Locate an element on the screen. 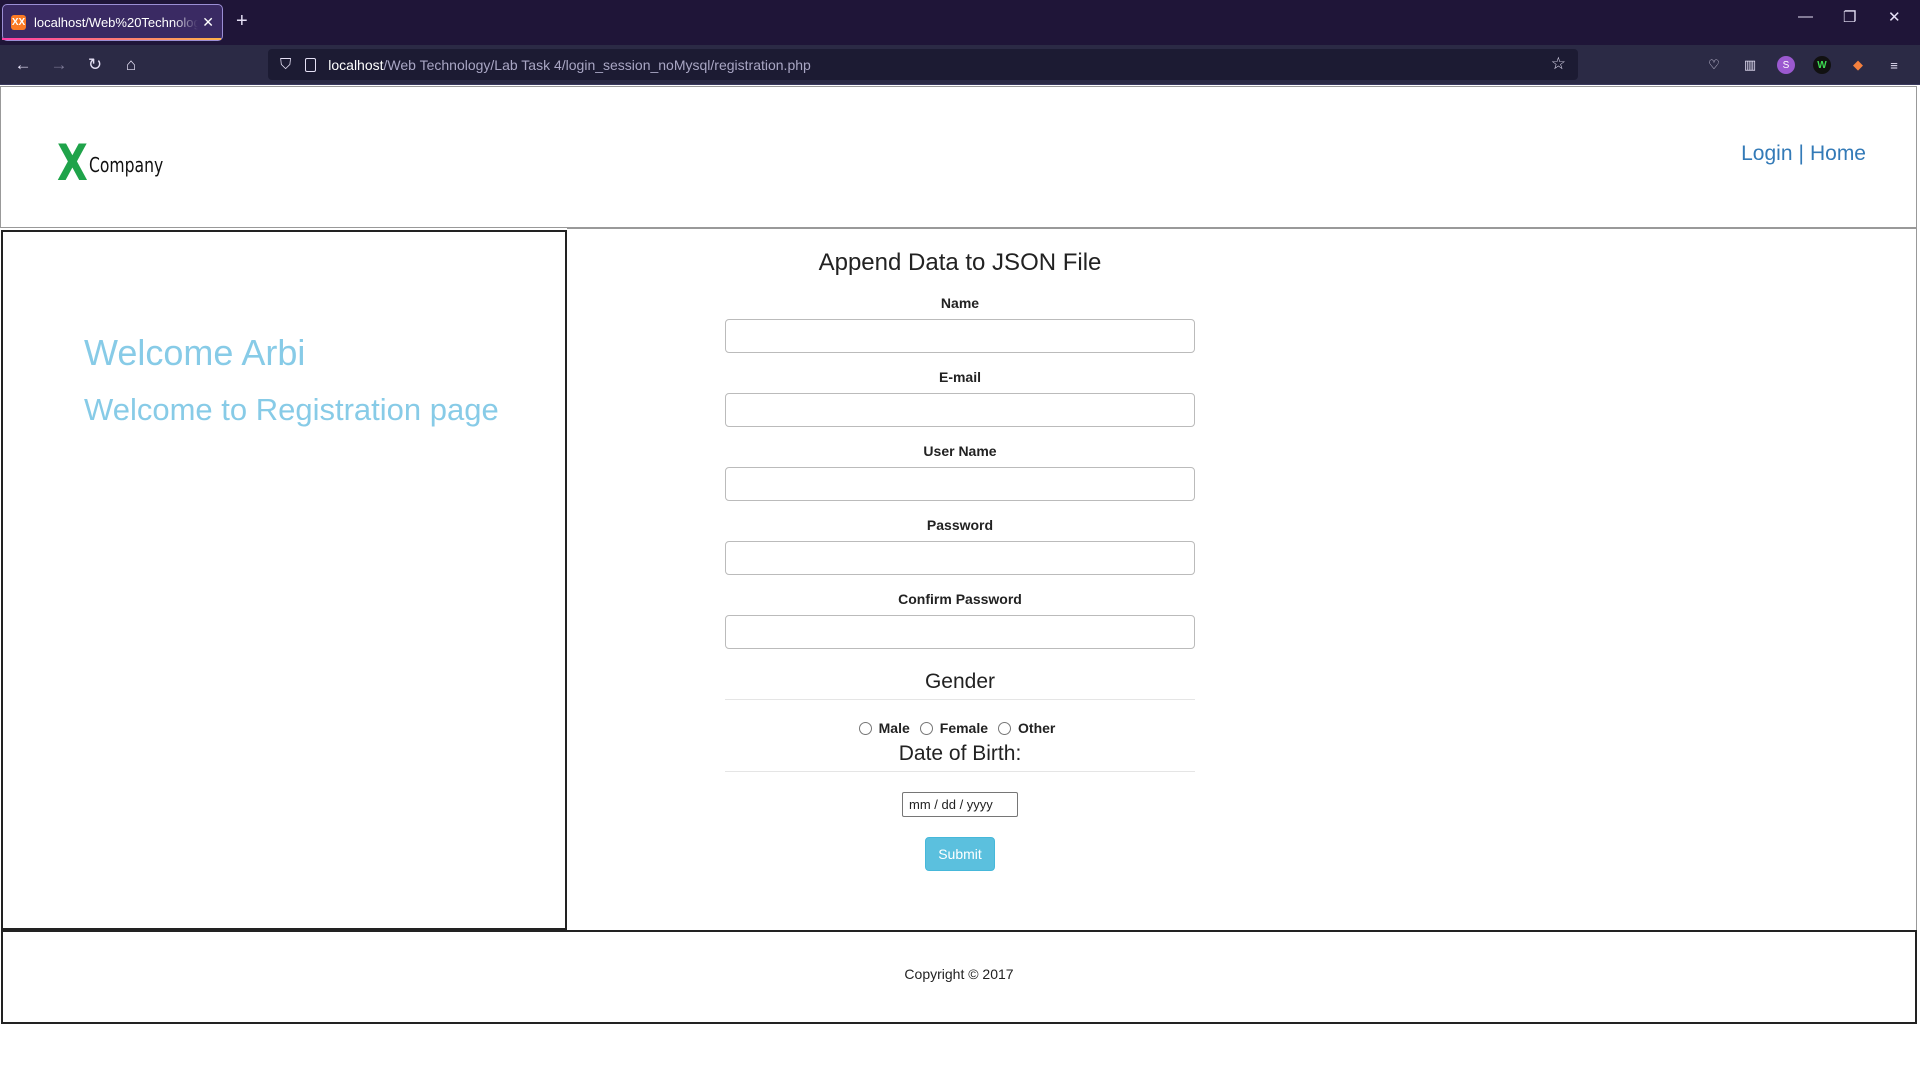  confirm-password-label: Confirm Password is located at coordinates (960, 599).